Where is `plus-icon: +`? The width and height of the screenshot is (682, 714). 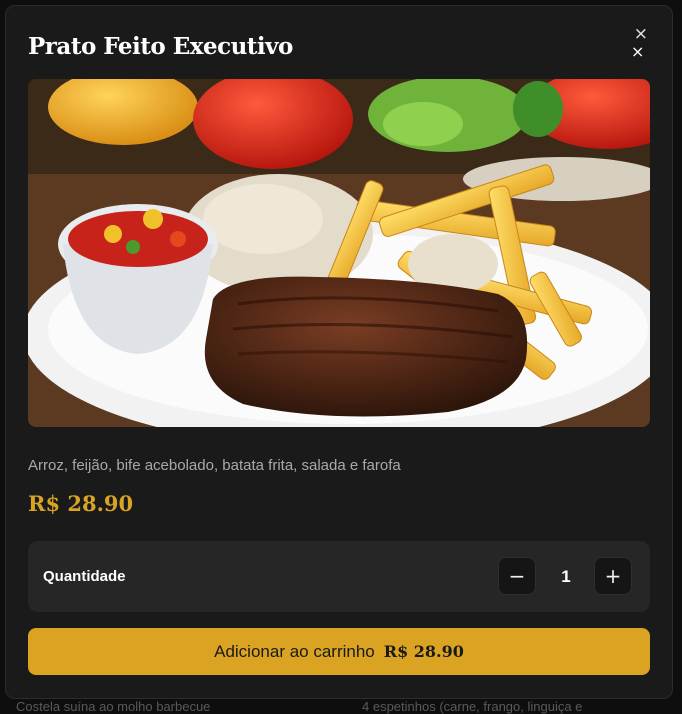
plus-icon: + is located at coordinates (613, 576).